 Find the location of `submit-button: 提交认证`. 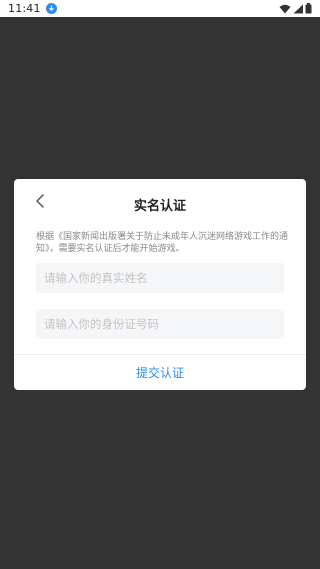

submit-button: 提交认证 is located at coordinates (160, 372).